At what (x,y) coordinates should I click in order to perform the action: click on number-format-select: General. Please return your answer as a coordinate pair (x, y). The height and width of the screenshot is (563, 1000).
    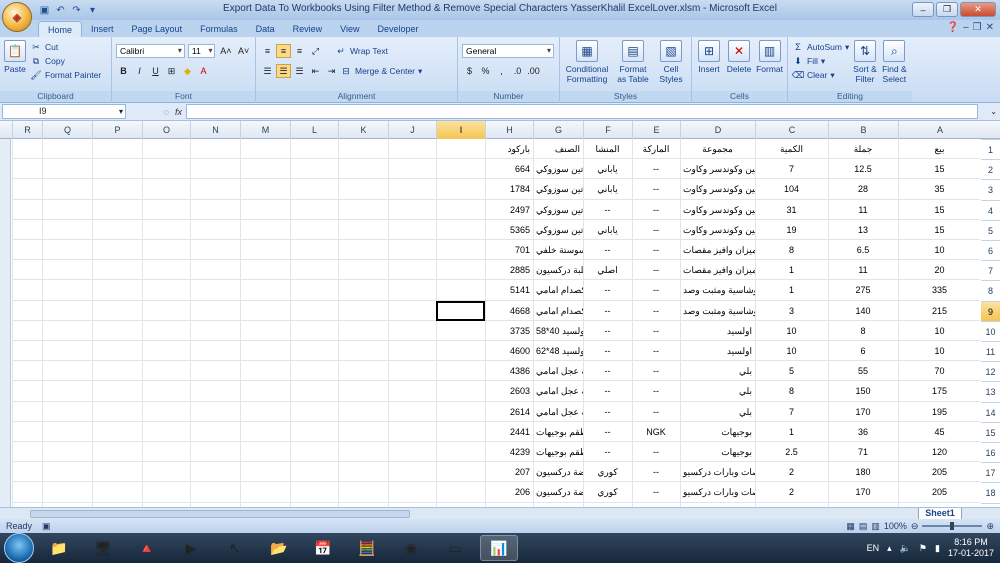
    Looking at the image, I should click on (508, 51).